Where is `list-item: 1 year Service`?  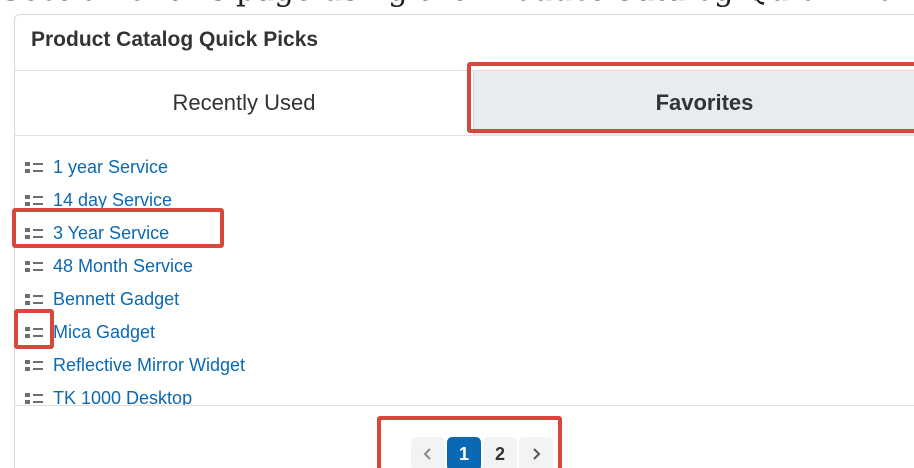 list-item: 1 year Service is located at coordinates (464, 167).